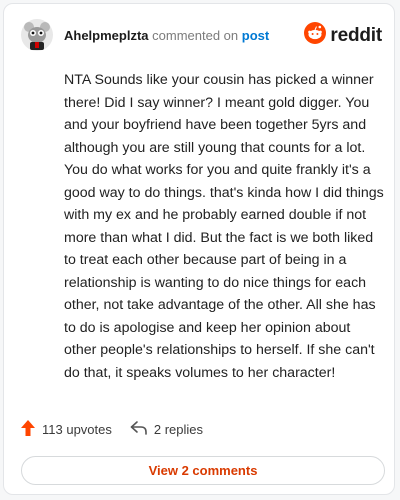 The width and height of the screenshot is (400, 500). Describe the element at coordinates (142, 429) in the screenshot. I see `reply-arrow-icon` at that location.